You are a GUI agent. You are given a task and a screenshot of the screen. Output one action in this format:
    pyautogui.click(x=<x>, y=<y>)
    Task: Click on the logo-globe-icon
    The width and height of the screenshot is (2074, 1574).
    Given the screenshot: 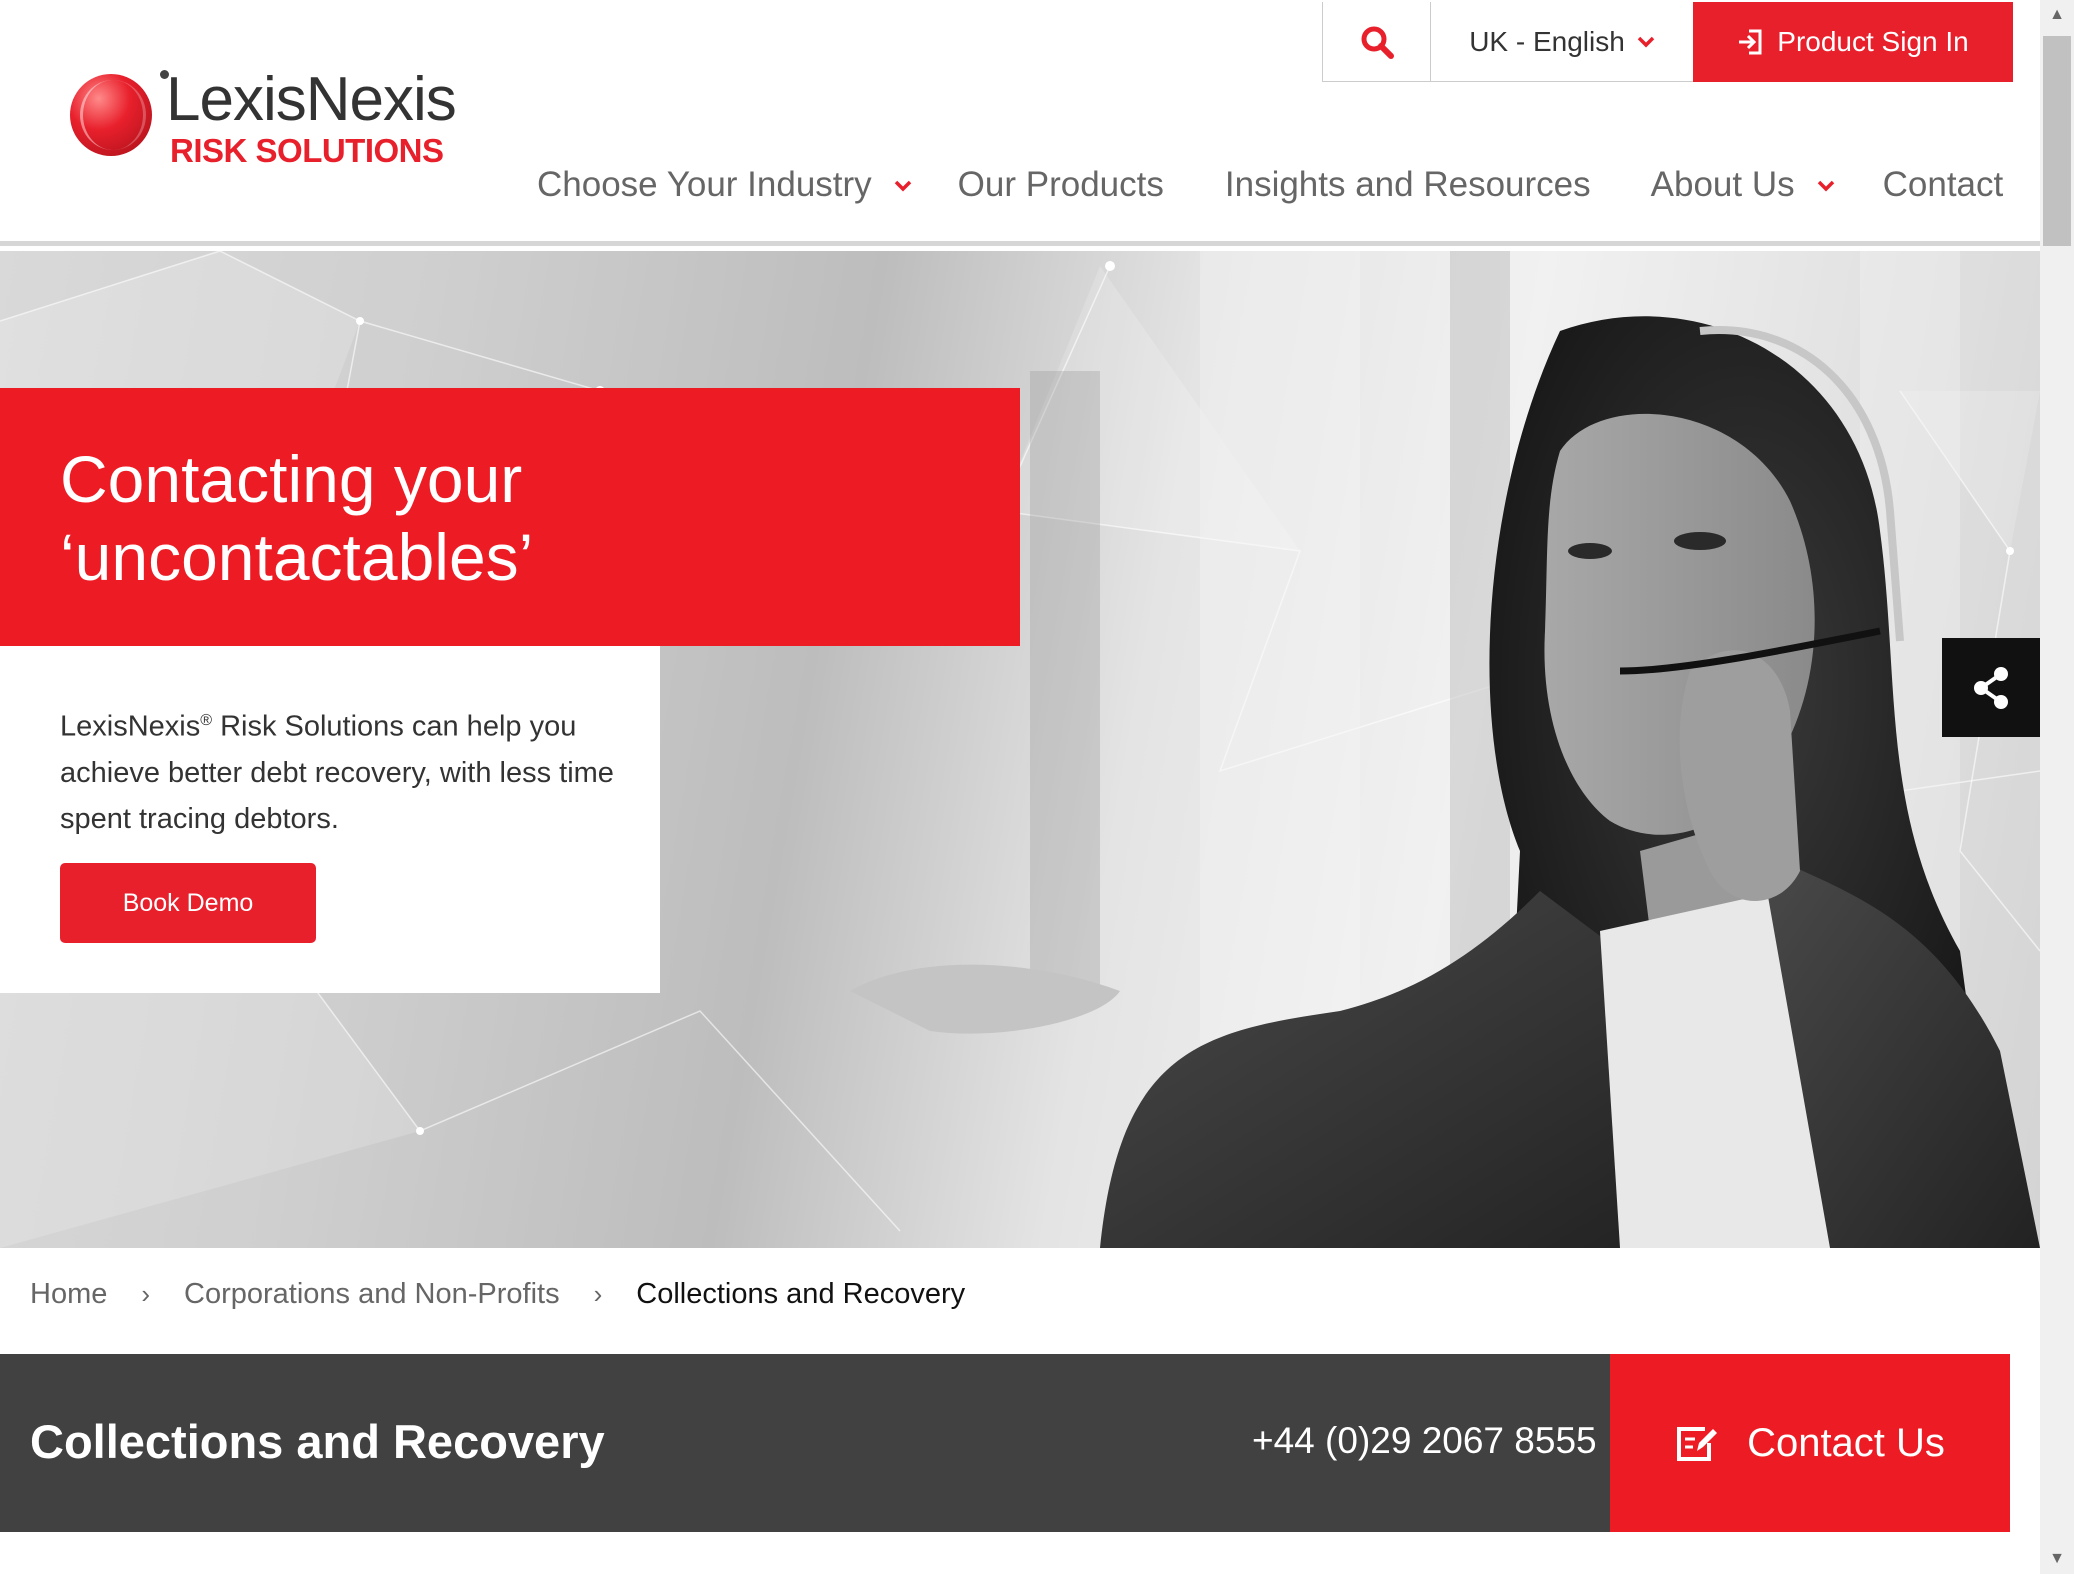 What is the action you would take?
    pyautogui.click(x=111, y=115)
    